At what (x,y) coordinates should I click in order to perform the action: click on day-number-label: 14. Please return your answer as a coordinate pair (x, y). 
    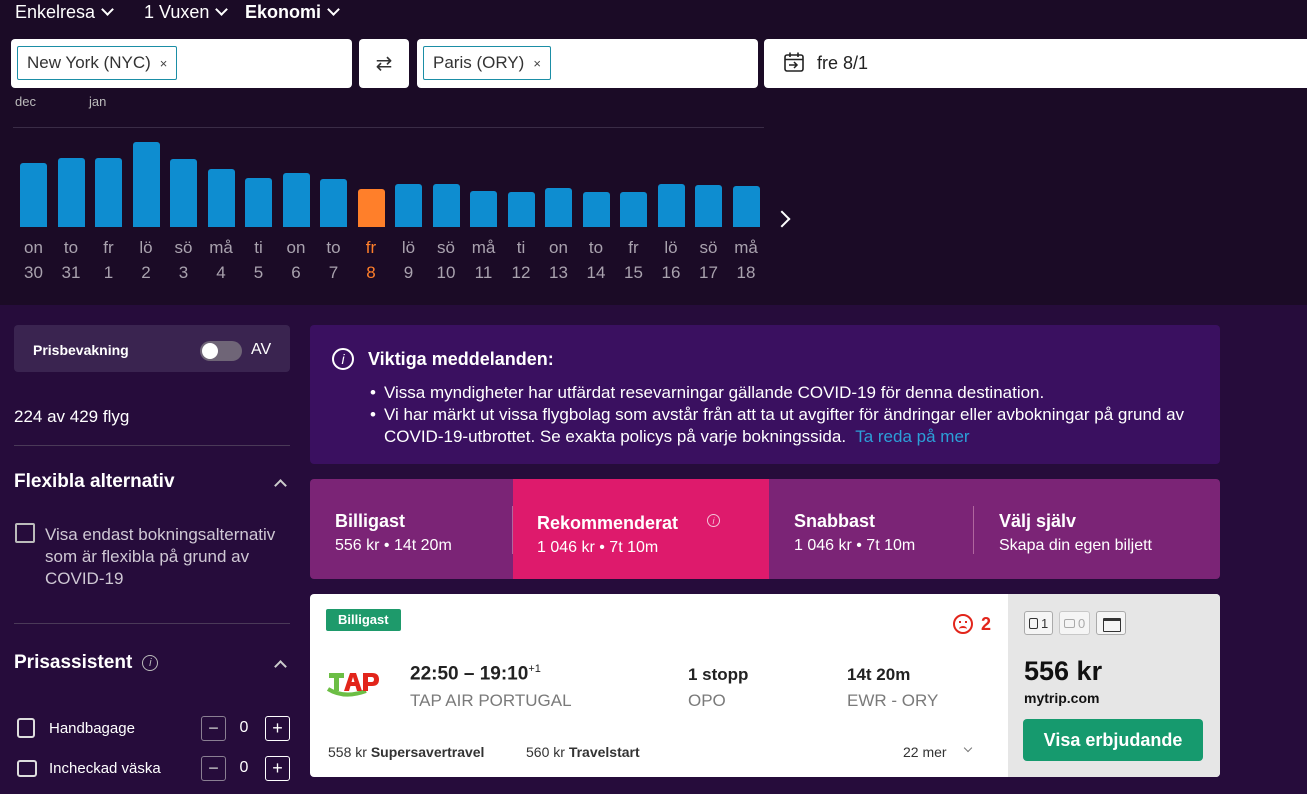
    Looking at the image, I should click on (596, 273).